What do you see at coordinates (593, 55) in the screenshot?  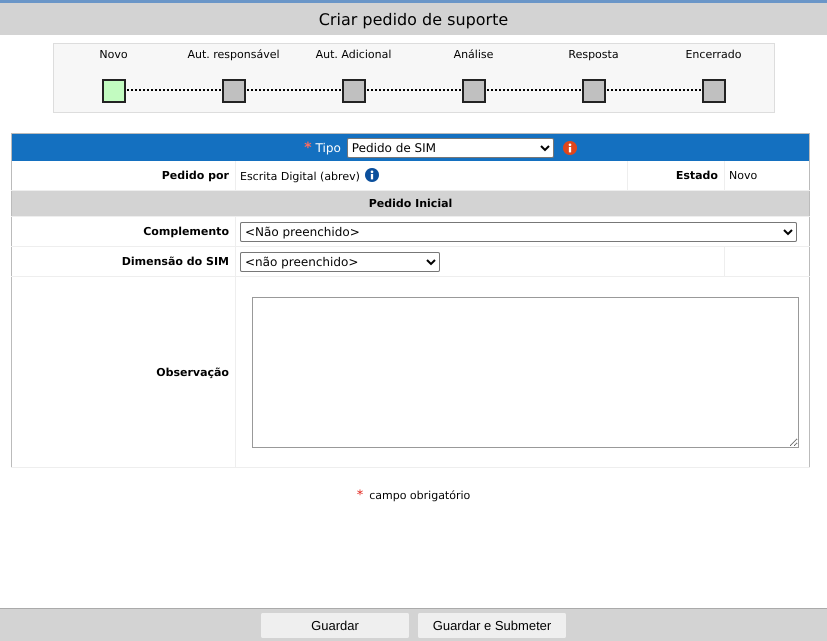 I see `step-label: Resposta` at bounding box center [593, 55].